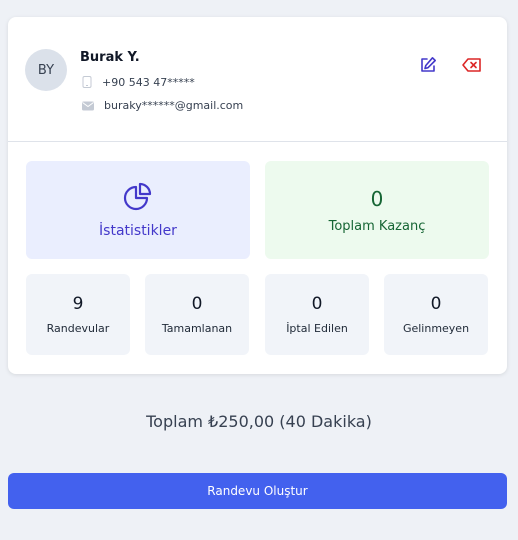 This screenshot has height=540, width=518. I want to click on customer-name: Burak Y., so click(110, 57).